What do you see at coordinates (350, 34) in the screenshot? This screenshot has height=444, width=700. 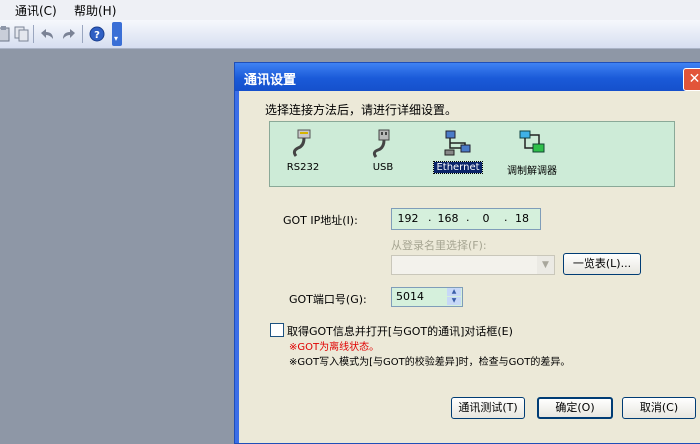 I see `toolbar: ?` at bounding box center [350, 34].